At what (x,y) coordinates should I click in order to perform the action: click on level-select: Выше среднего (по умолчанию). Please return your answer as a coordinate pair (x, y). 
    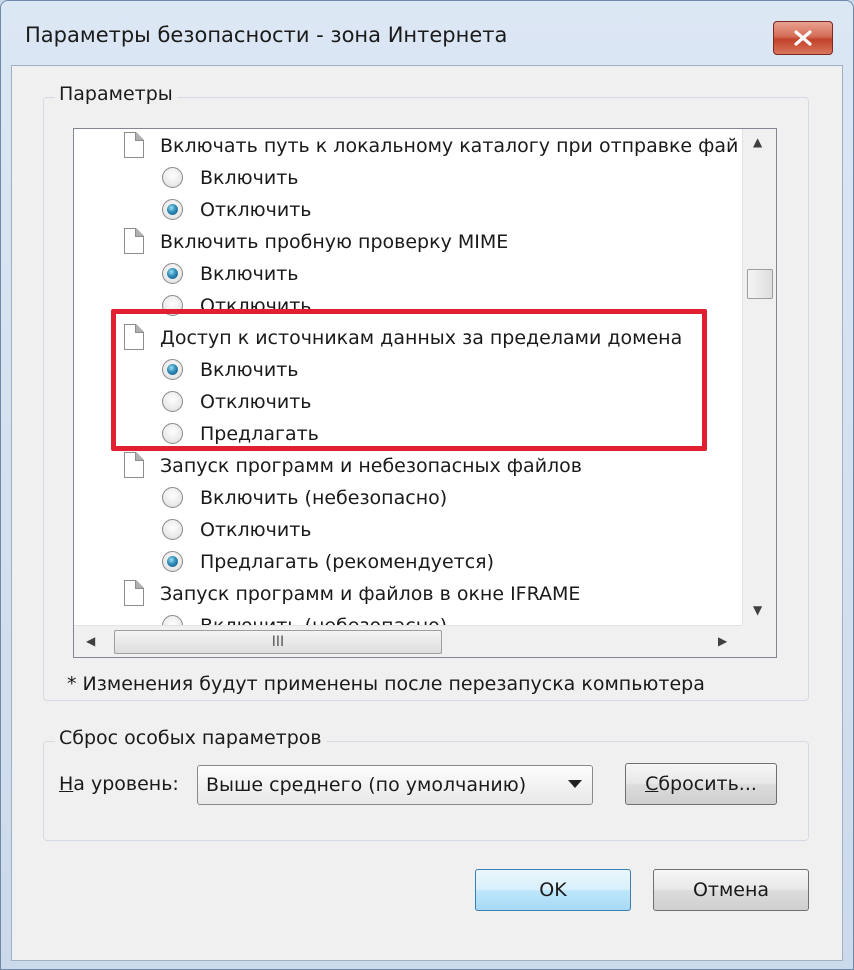
    Looking at the image, I should click on (395, 785).